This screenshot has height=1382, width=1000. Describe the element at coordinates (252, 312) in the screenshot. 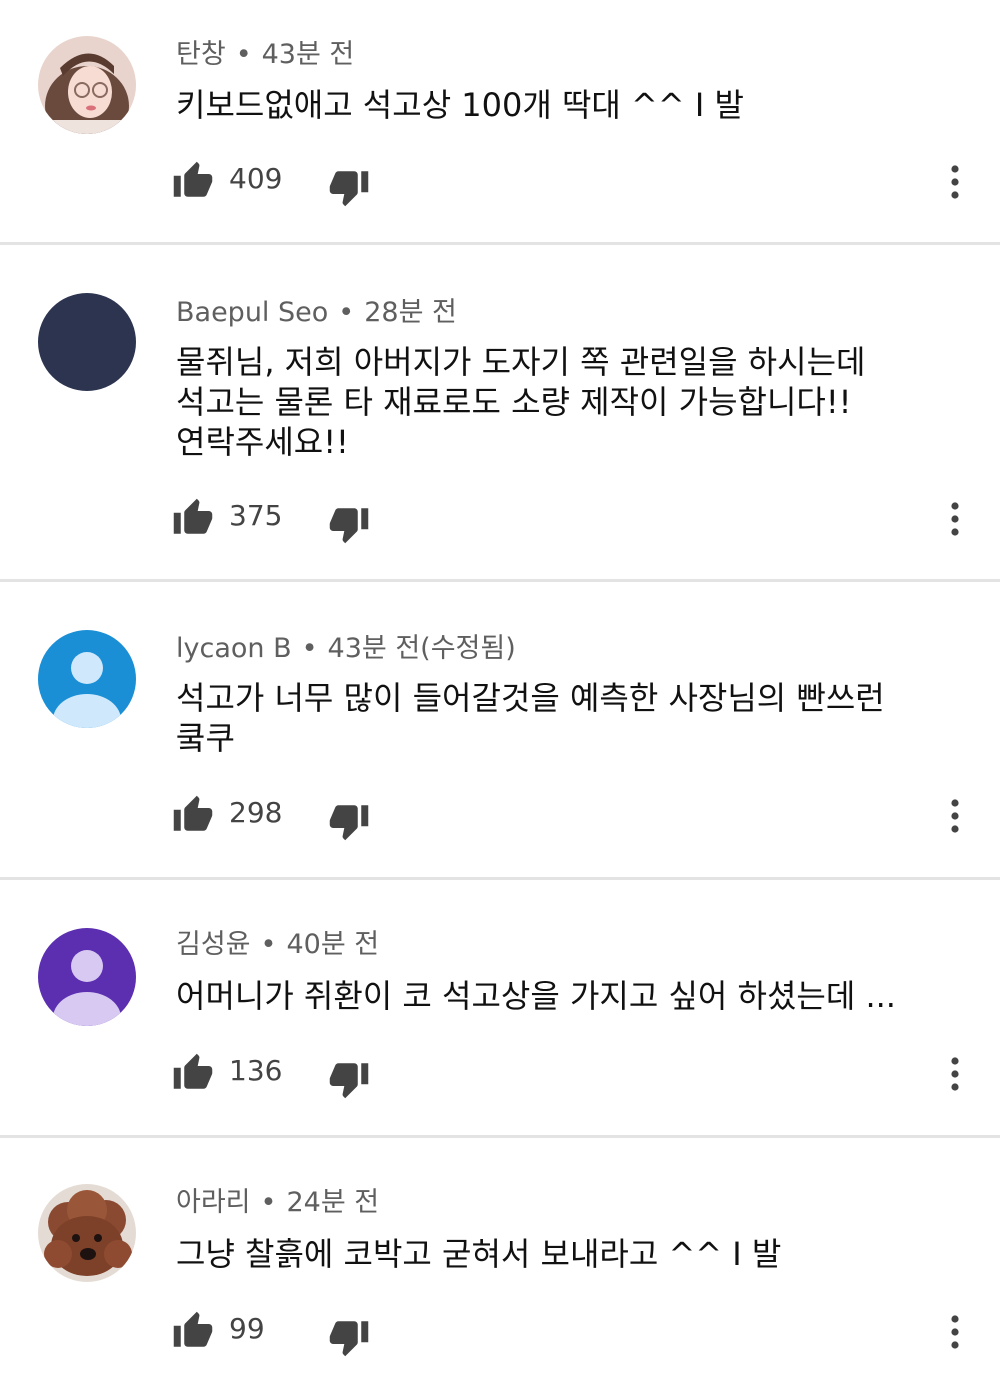

I see `author-name: Baepul Seo` at that location.